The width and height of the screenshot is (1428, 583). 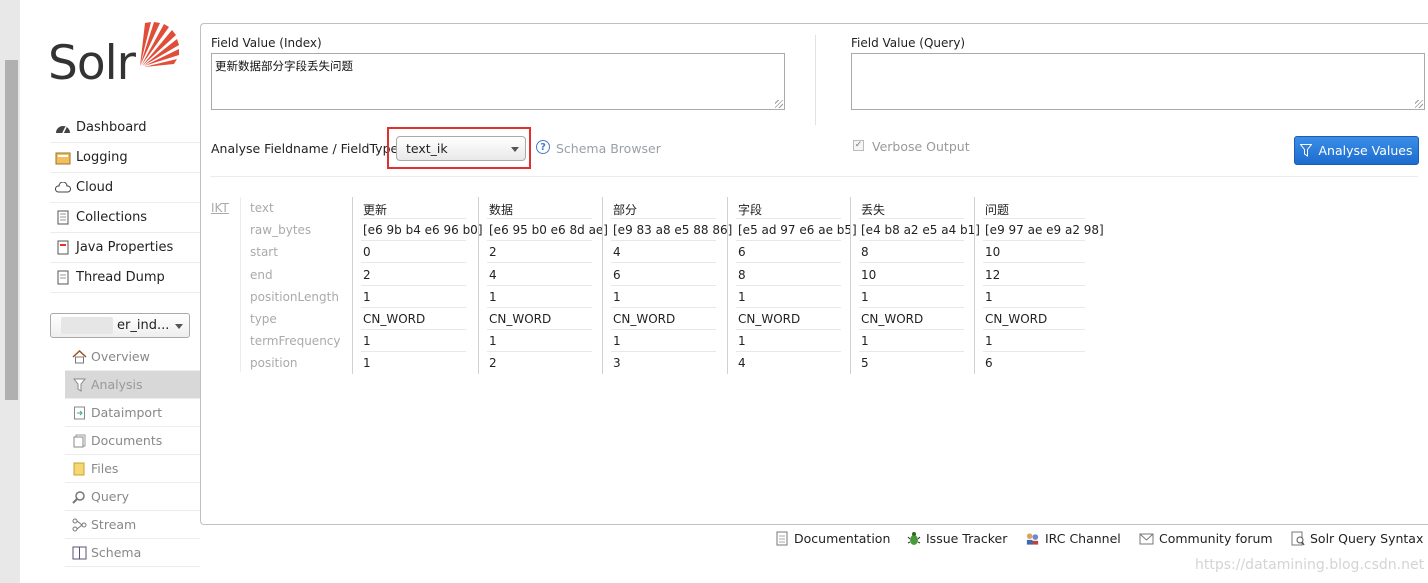 What do you see at coordinates (63, 278) in the screenshot?
I see `thread-dump-icon` at bounding box center [63, 278].